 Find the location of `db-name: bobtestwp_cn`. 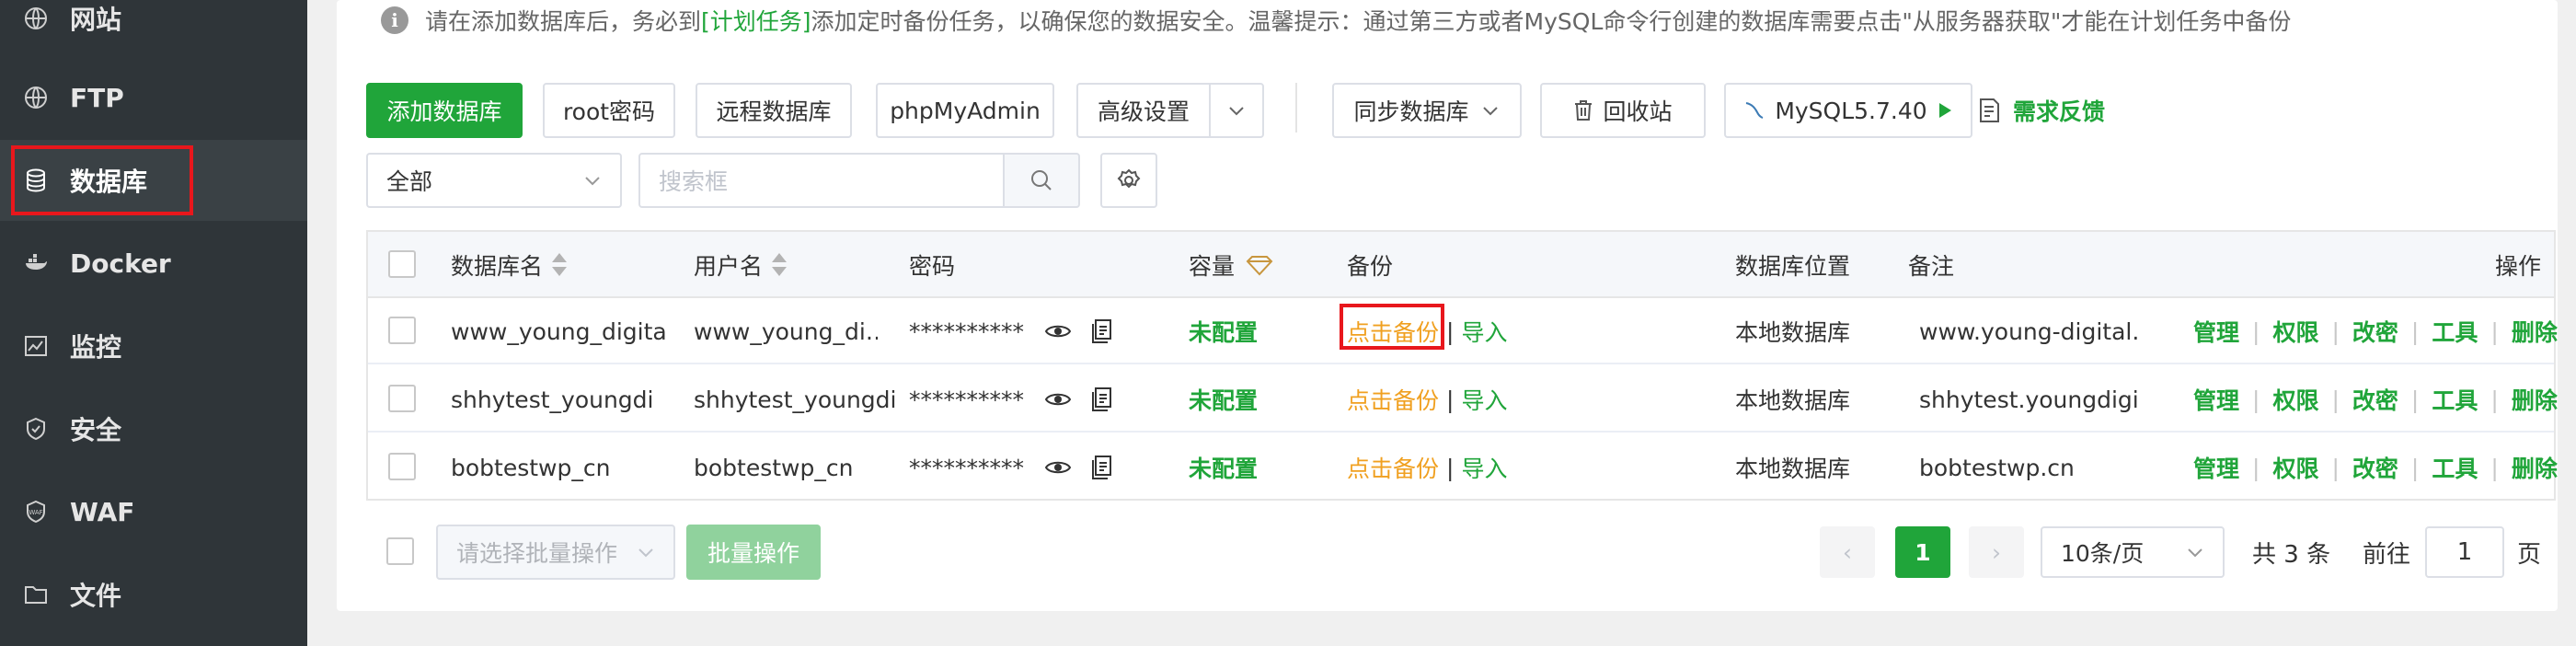

db-name: bobtestwp_cn is located at coordinates (531, 467).